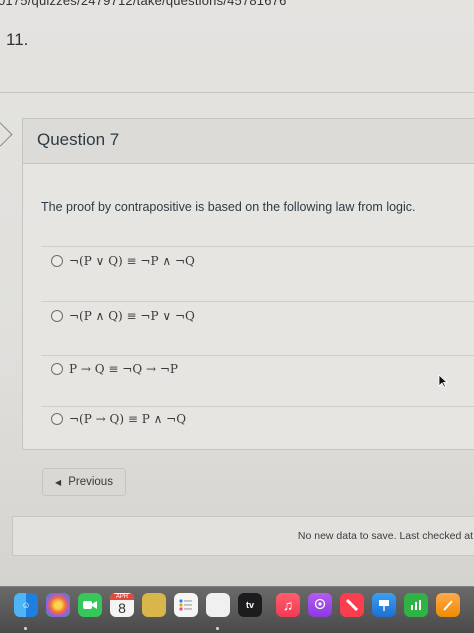 The image size is (474, 633). What do you see at coordinates (58, 482) in the screenshot?
I see `arrow-left-icon: ◀` at bounding box center [58, 482].